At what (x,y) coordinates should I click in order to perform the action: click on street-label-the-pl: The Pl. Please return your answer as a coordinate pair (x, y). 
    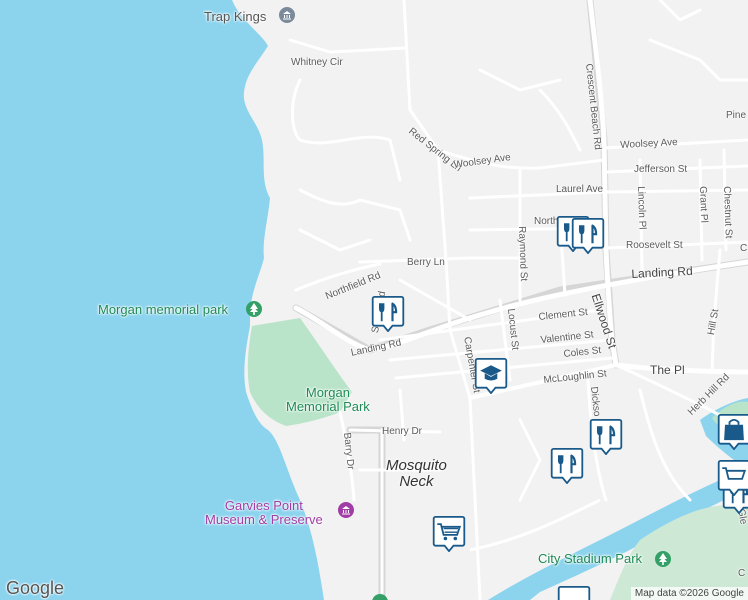
    Looking at the image, I should click on (667, 370).